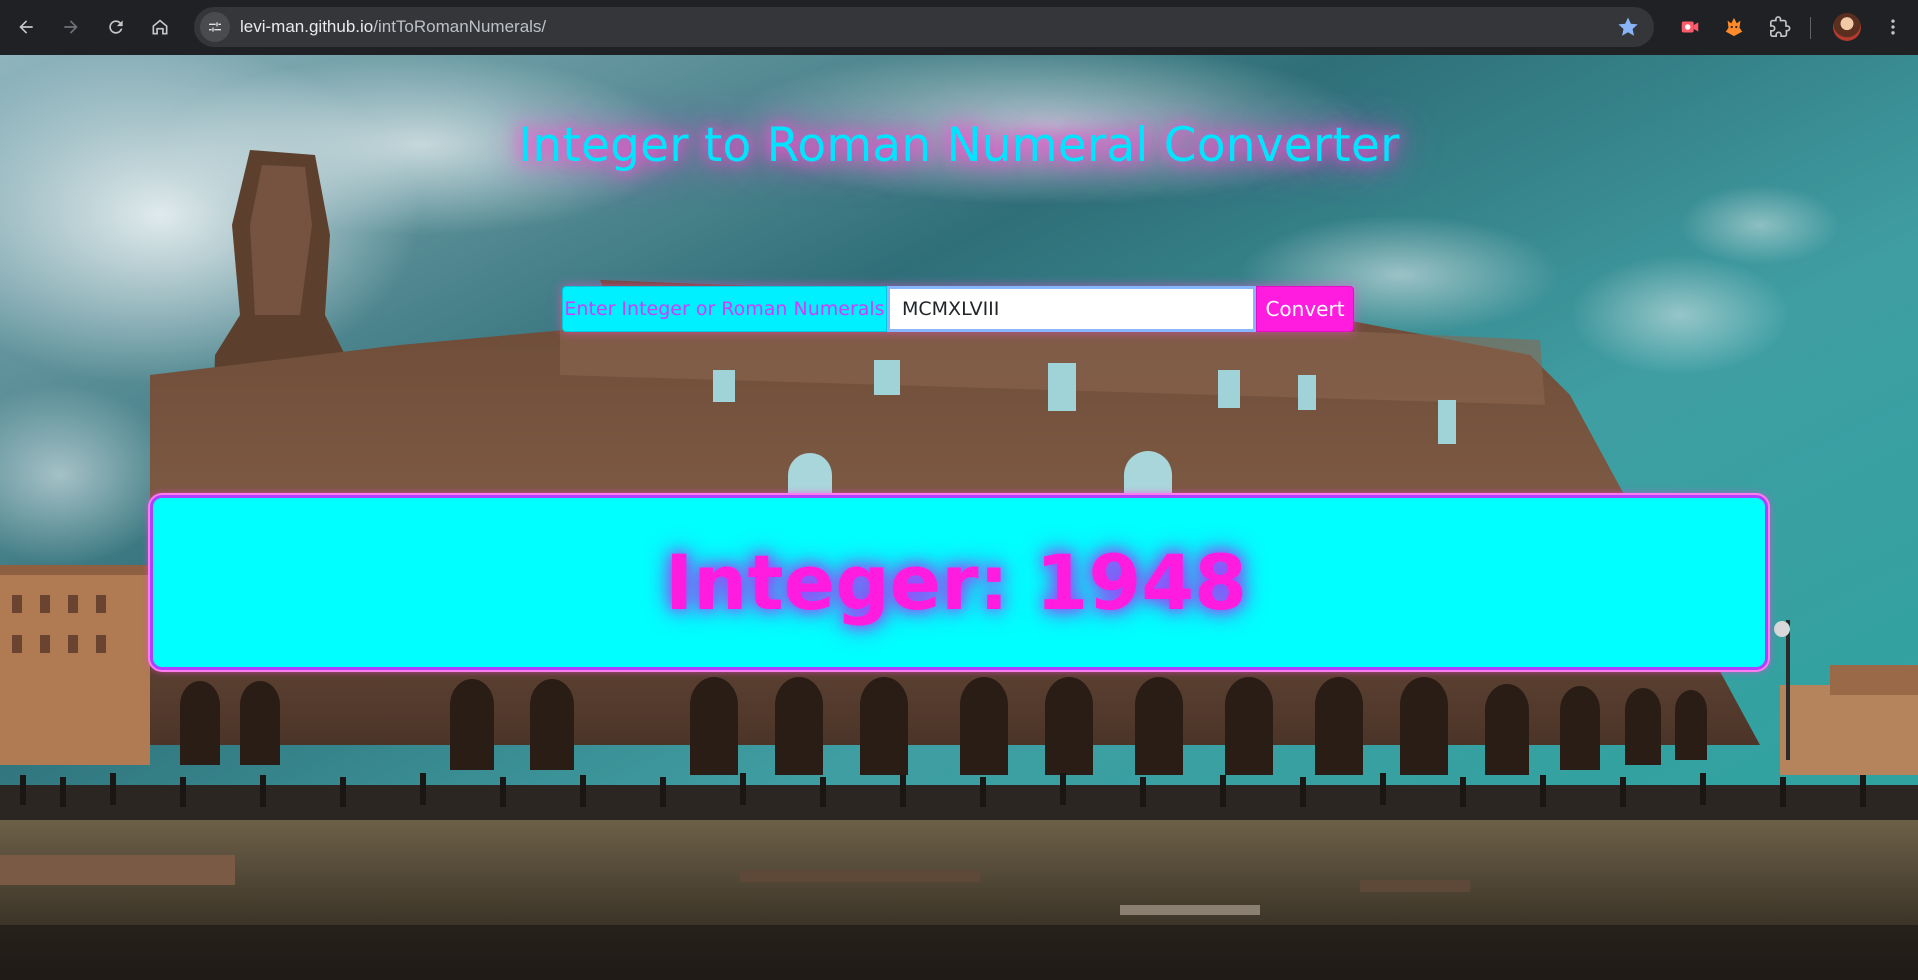 The width and height of the screenshot is (1918, 980). I want to click on reload-button, so click(116, 27).